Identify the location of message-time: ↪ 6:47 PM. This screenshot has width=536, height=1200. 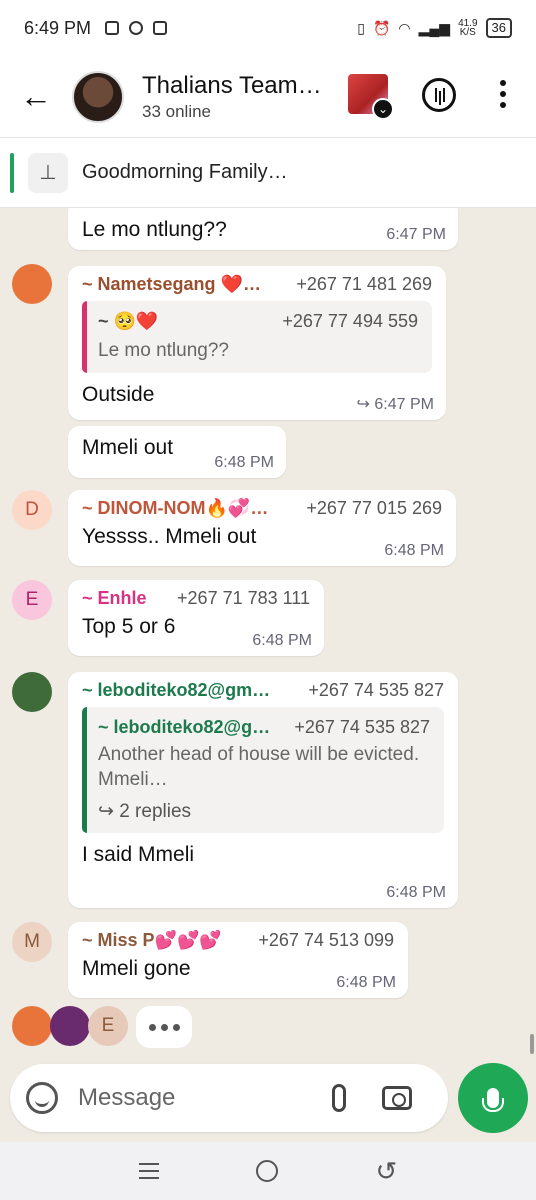
(395, 404).